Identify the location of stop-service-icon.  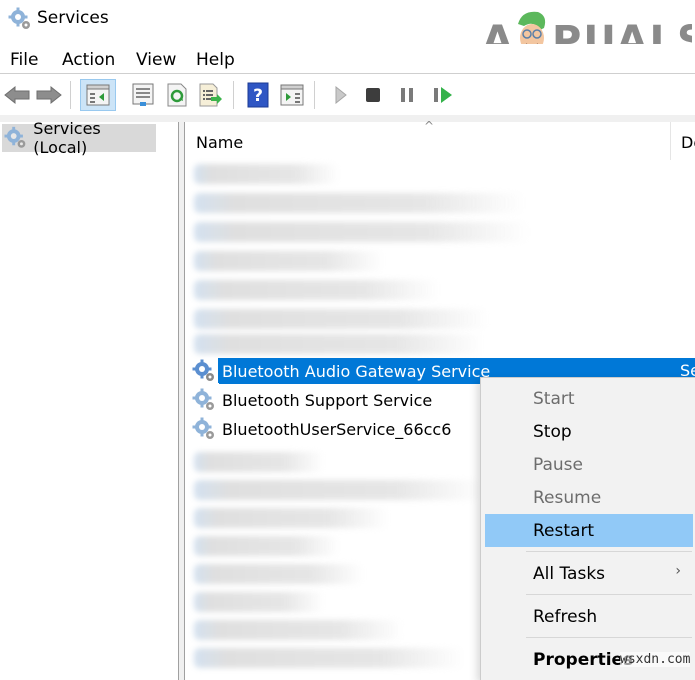
(373, 95).